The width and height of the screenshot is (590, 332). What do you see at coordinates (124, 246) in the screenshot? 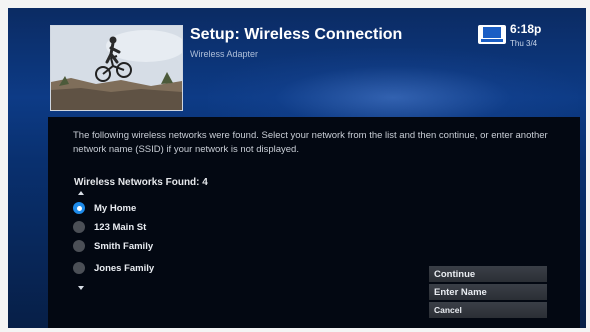
I see `network-label: Smith Family` at bounding box center [124, 246].